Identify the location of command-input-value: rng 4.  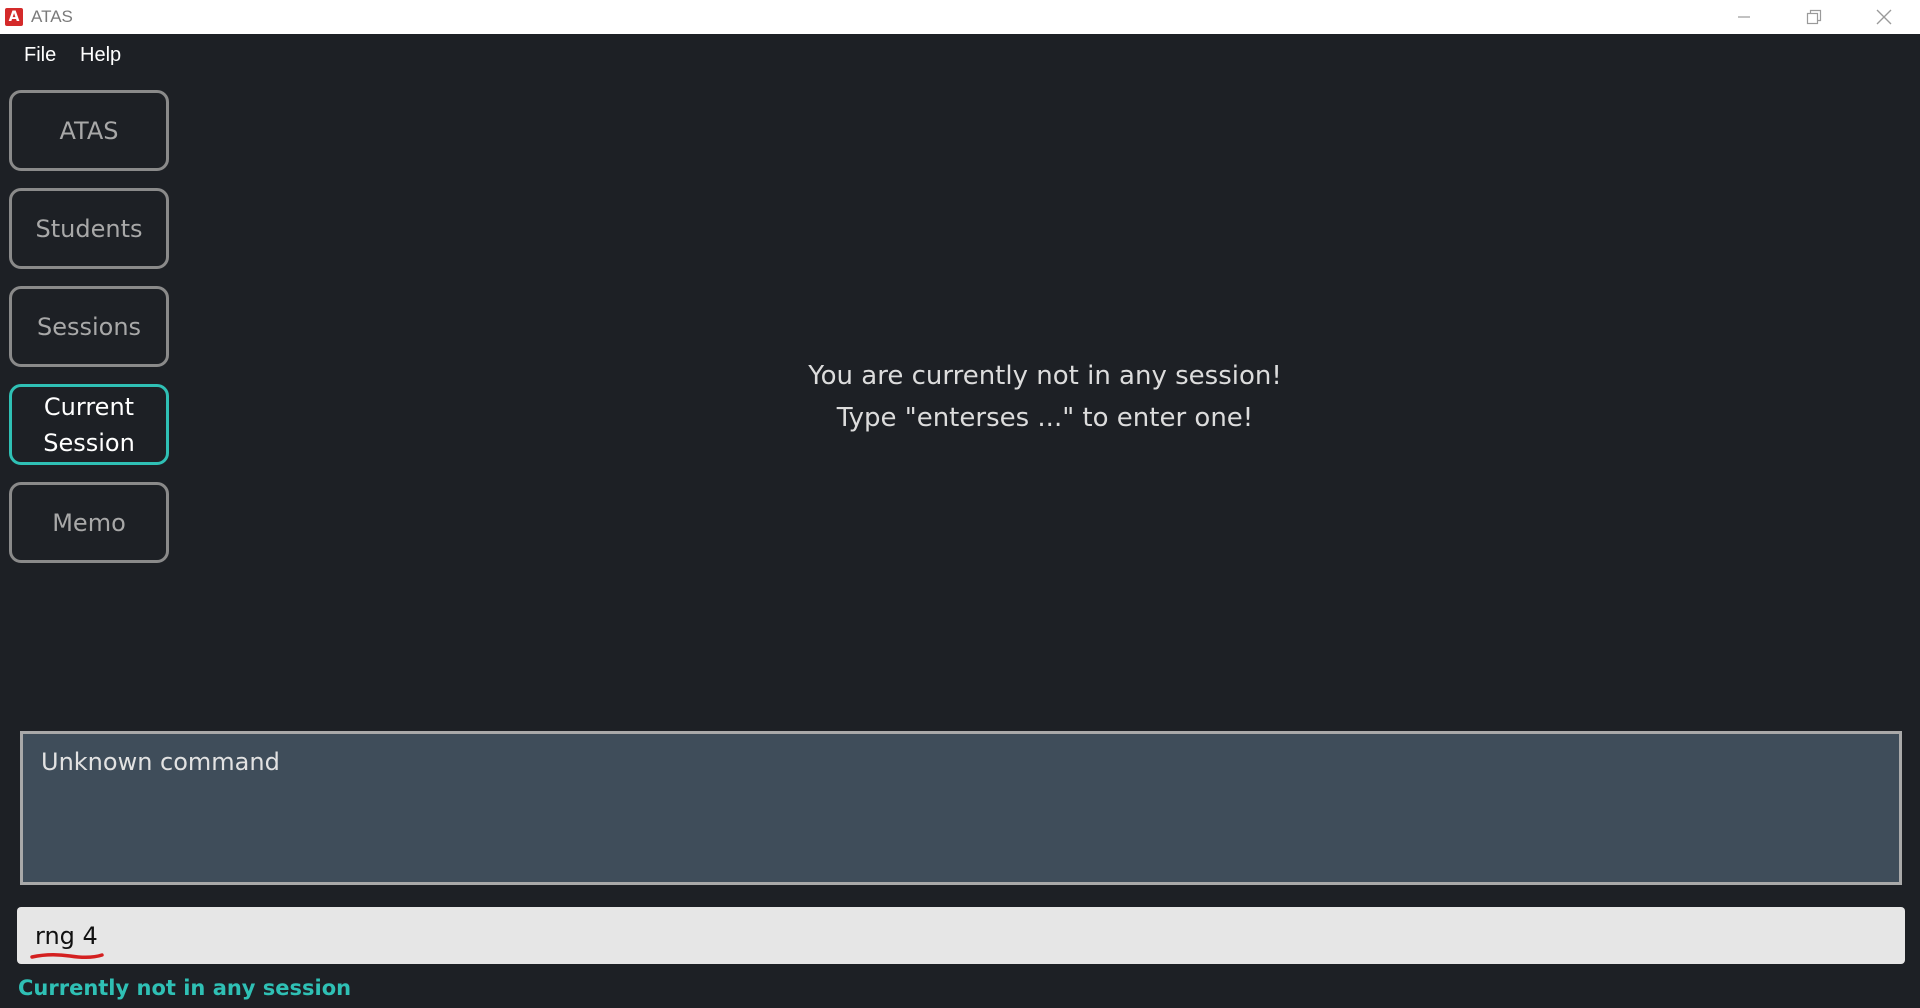
(66, 935).